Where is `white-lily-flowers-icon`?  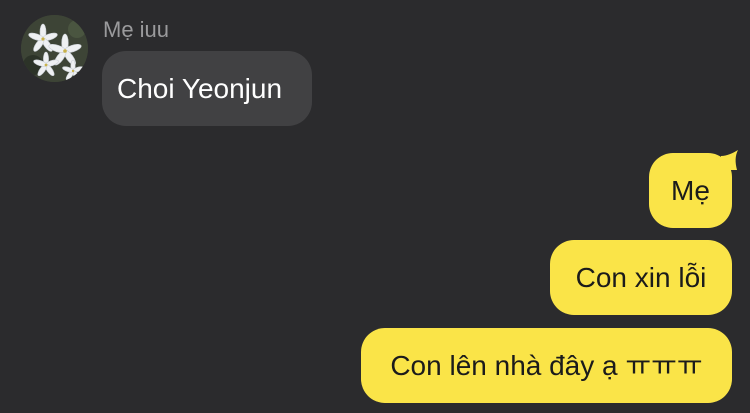 white-lily-flowers-icon is located at coordinates (54, 48).